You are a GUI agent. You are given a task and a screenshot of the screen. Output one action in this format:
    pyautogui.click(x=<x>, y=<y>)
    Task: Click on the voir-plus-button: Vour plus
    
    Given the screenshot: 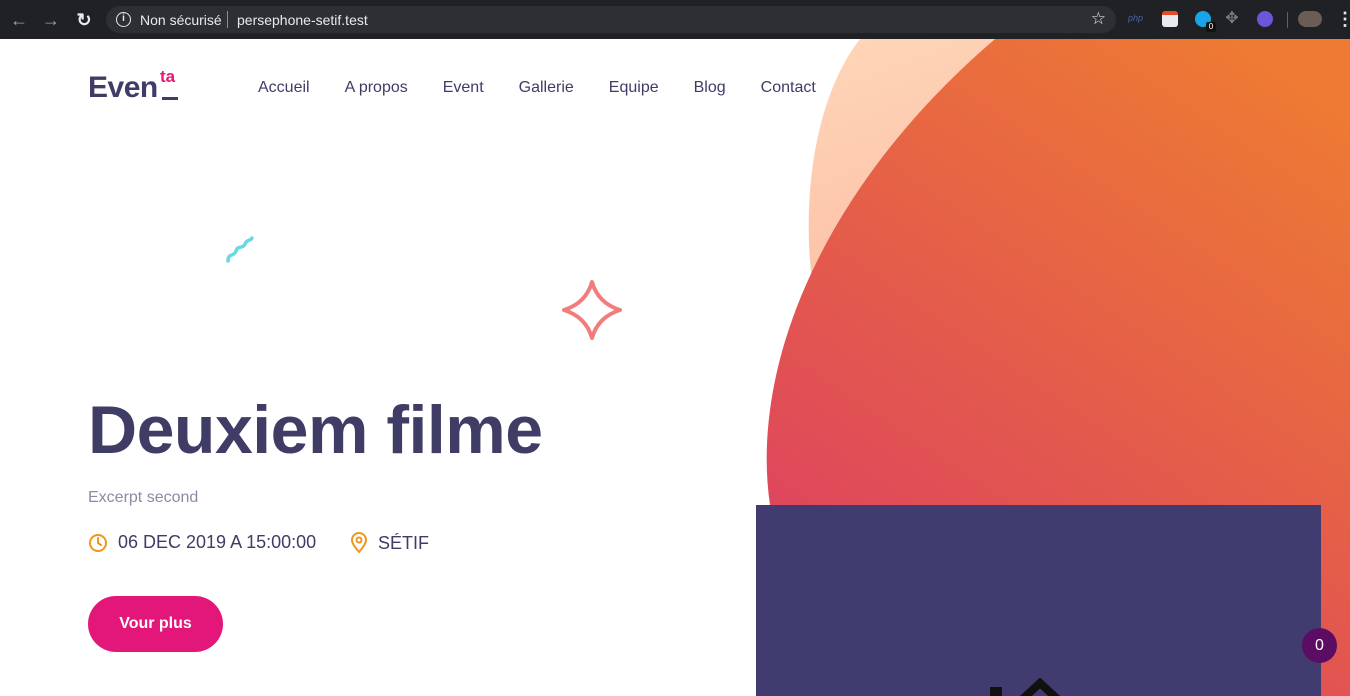 What is the action you would take?
    pyautogui.click(x=155, y=624)
    